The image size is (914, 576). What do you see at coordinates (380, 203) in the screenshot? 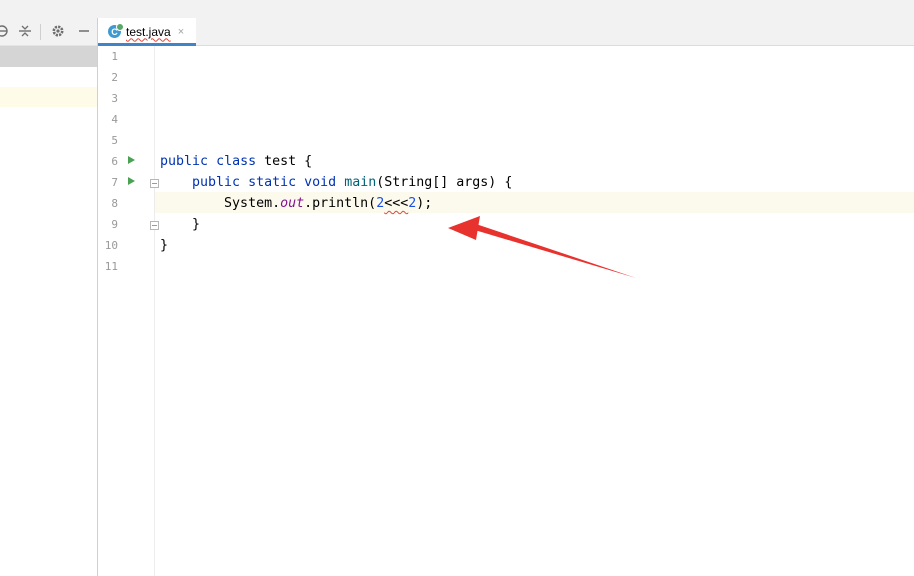
I see `number-literal: 2` at bounding box center [380, 203].